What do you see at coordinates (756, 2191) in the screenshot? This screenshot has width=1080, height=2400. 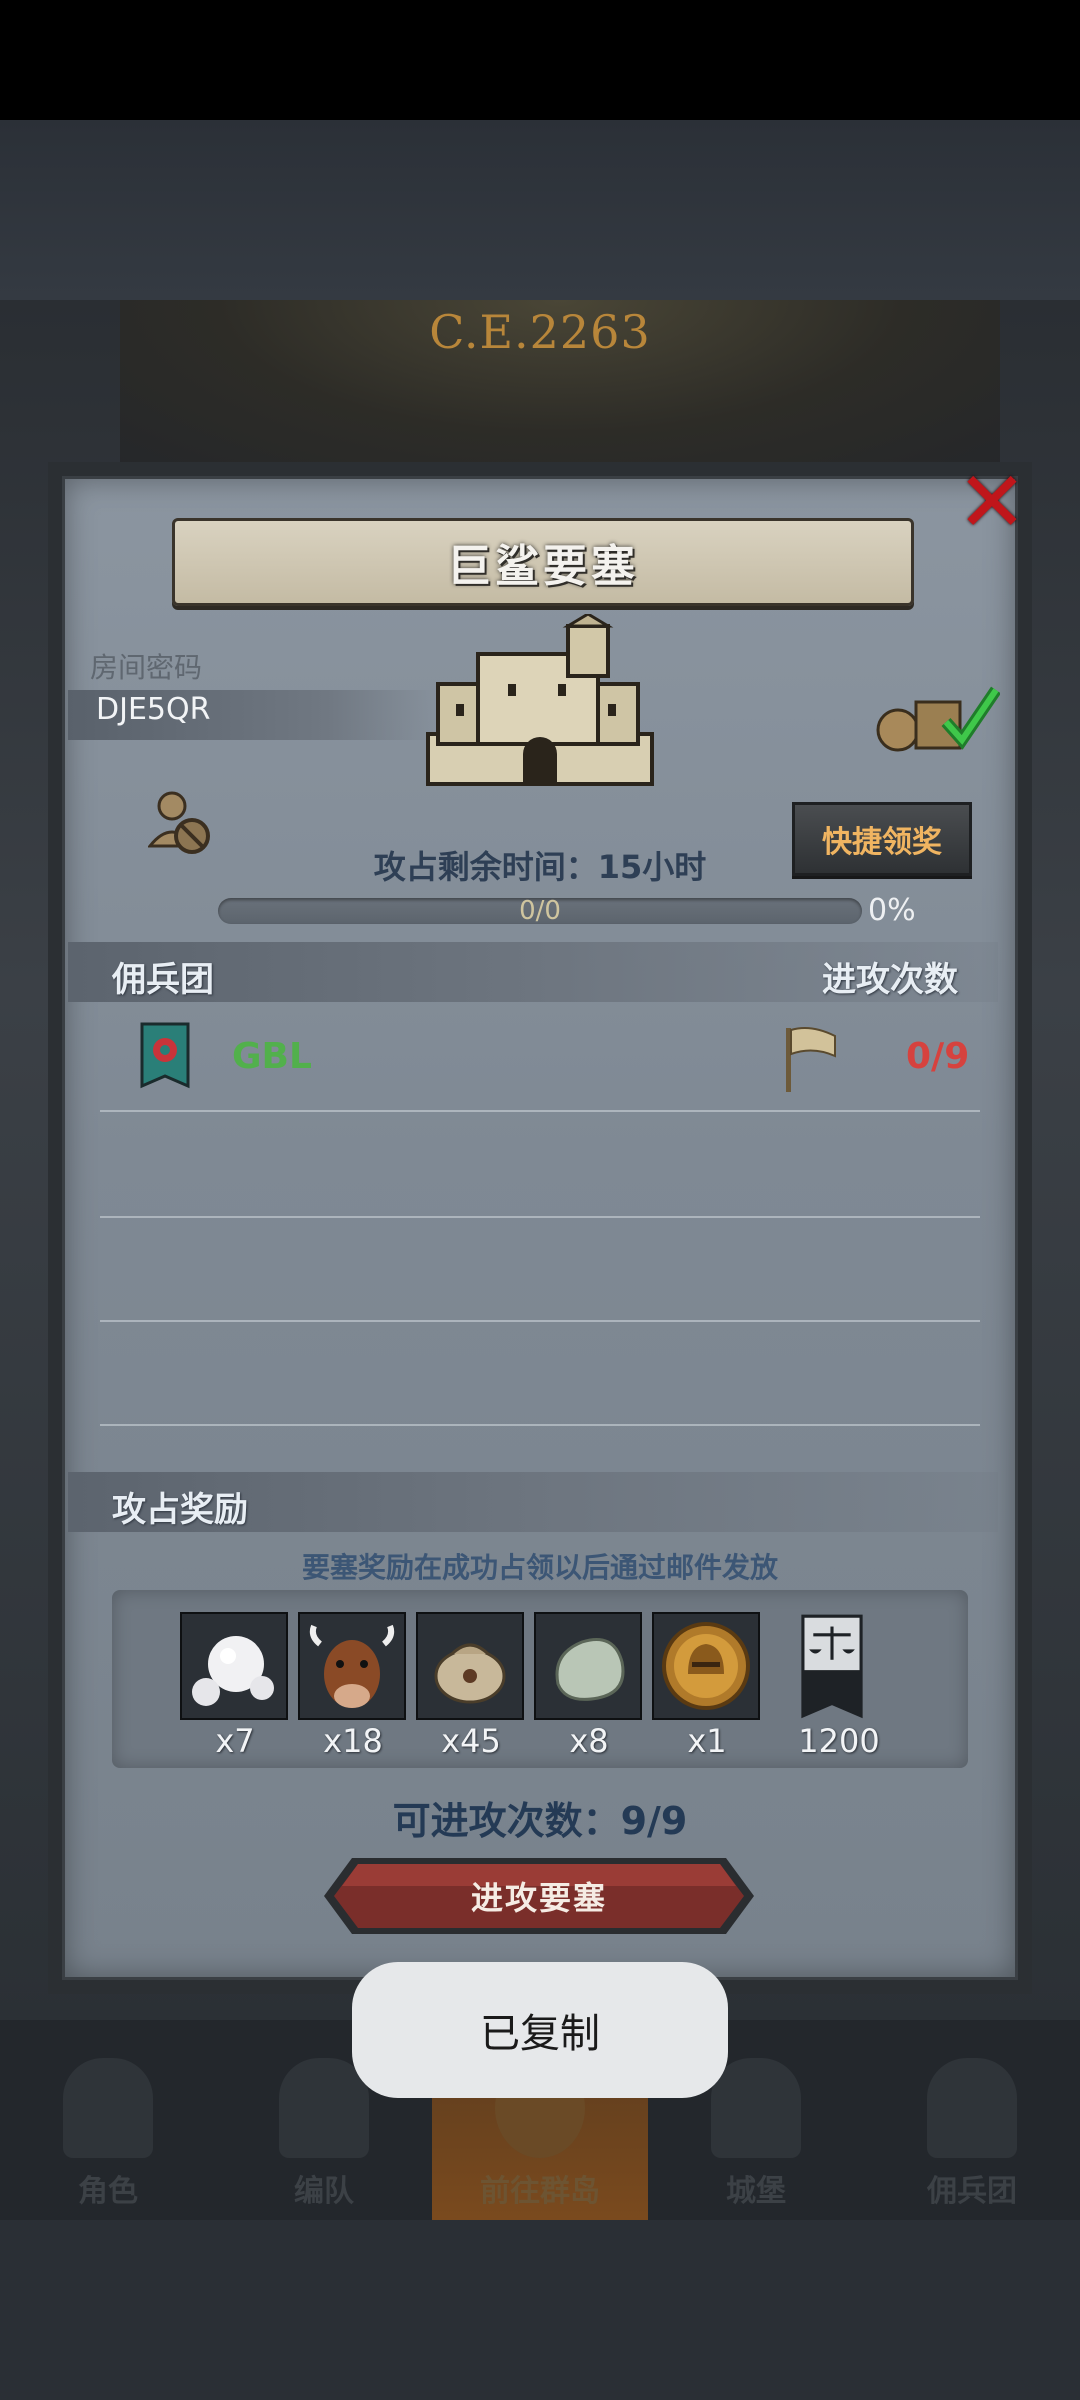 I see `nav-label: 城堡` at bounding box center [756, 2191].